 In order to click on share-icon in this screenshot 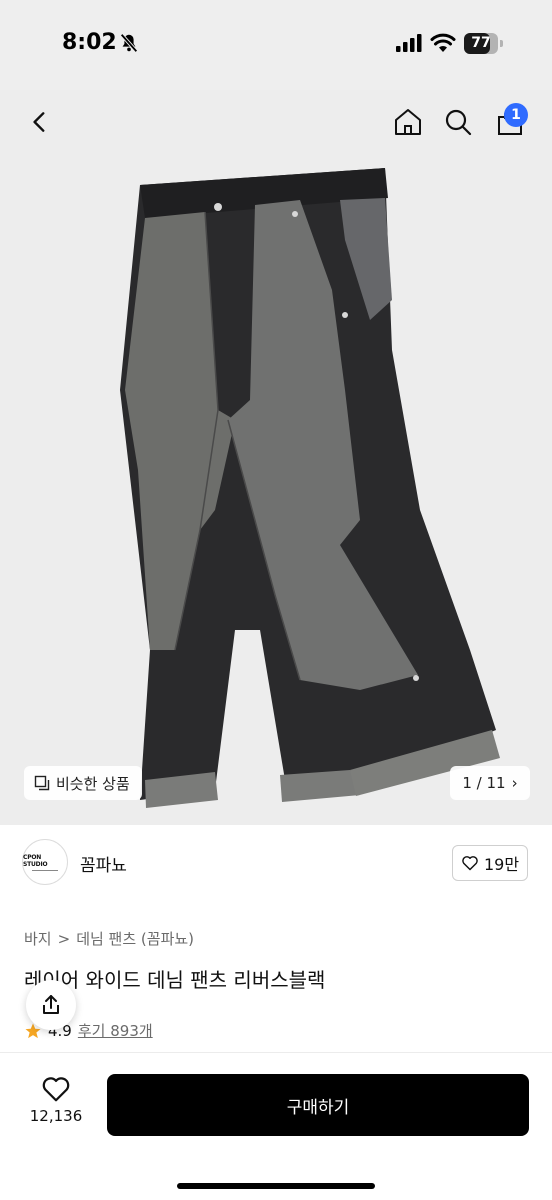, I will do `click(51, 1004)`.